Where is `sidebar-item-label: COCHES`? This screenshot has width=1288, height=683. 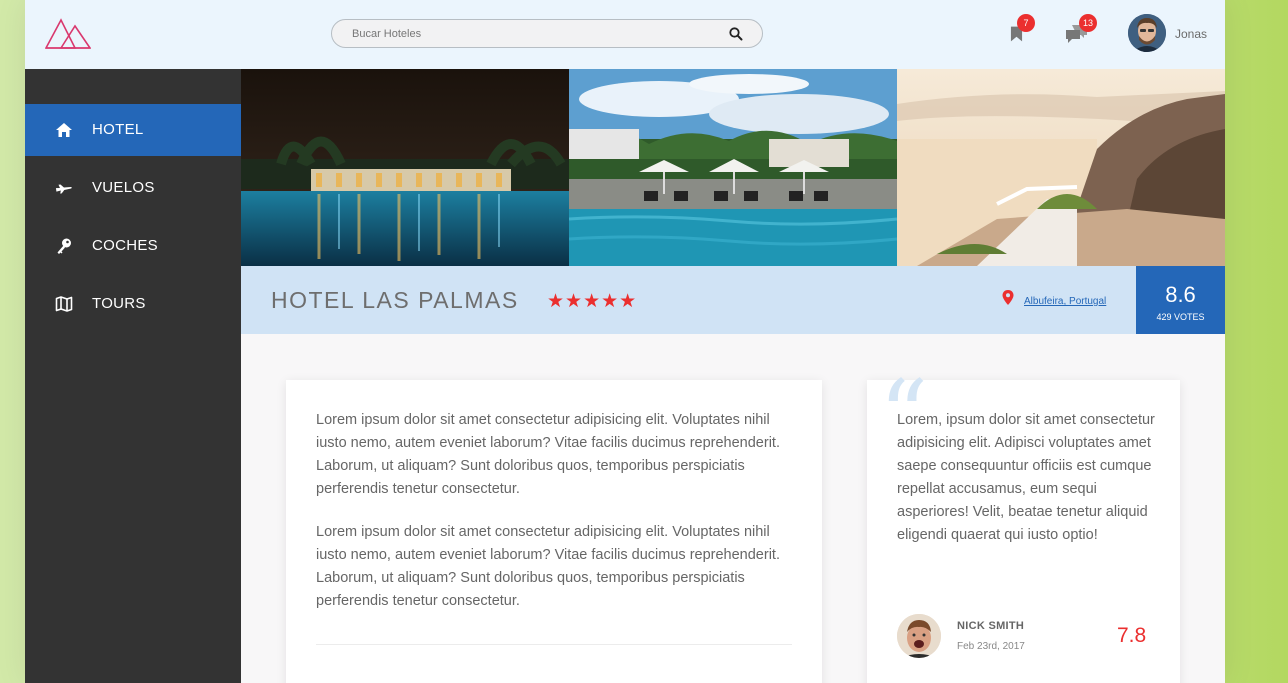
sidebar-item-label: COCHES is located at coordinates (125, 245).